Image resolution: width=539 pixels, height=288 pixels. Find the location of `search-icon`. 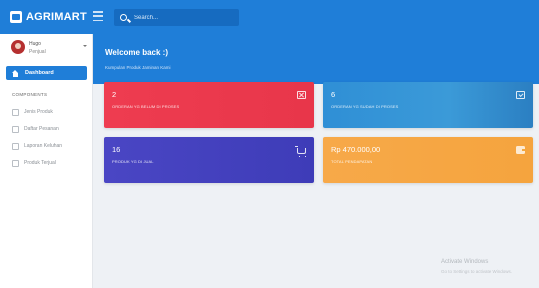

search-icon is located at coordinates (123, 17).